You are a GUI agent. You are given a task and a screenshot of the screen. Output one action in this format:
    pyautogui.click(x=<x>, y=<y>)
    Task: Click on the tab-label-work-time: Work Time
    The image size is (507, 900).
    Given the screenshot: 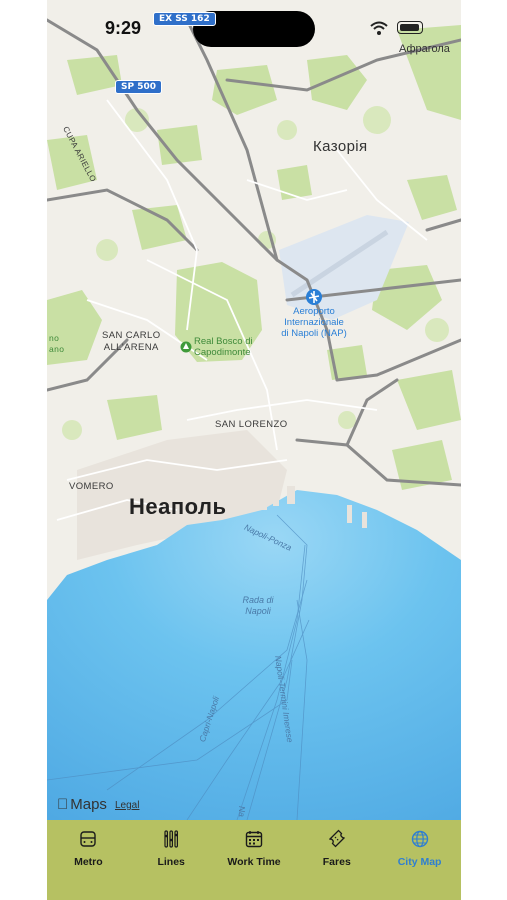 What is the action you would take?
    pyautogui.click(x=254, y=862)
    